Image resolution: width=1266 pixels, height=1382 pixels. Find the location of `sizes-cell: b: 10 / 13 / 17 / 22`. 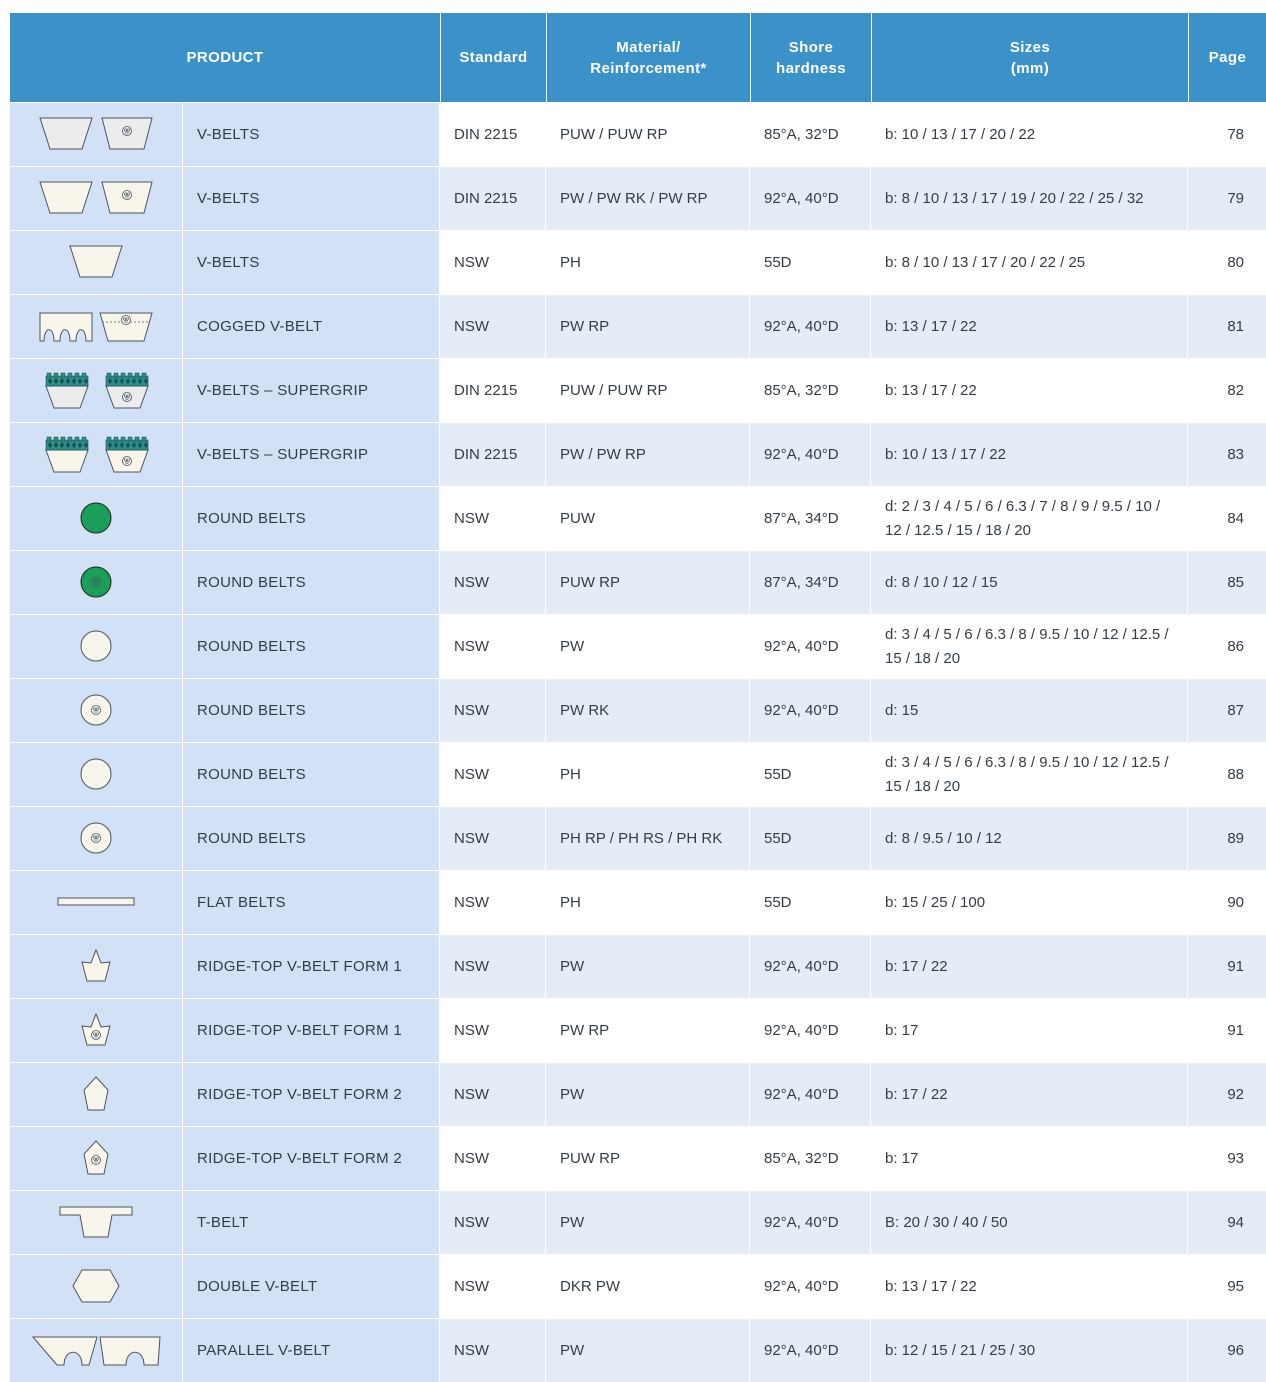

sizes-cell: b: 10 / 13 / 17 / 22 is located at coordinates (1029, 454).